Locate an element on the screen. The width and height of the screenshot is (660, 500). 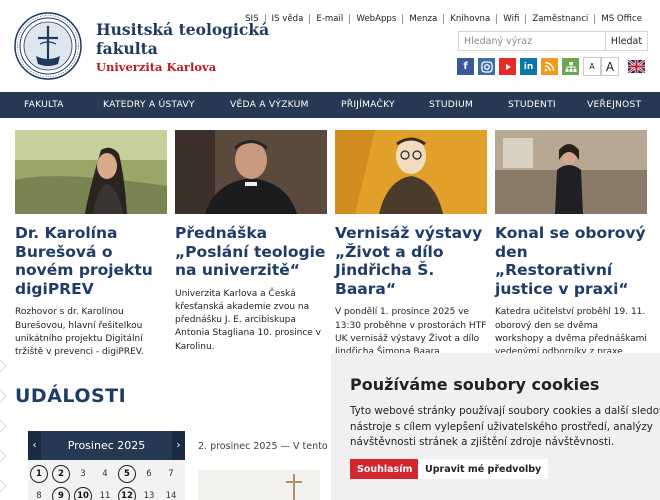
calendar-day: 3 is located at coordinates (83, 474).